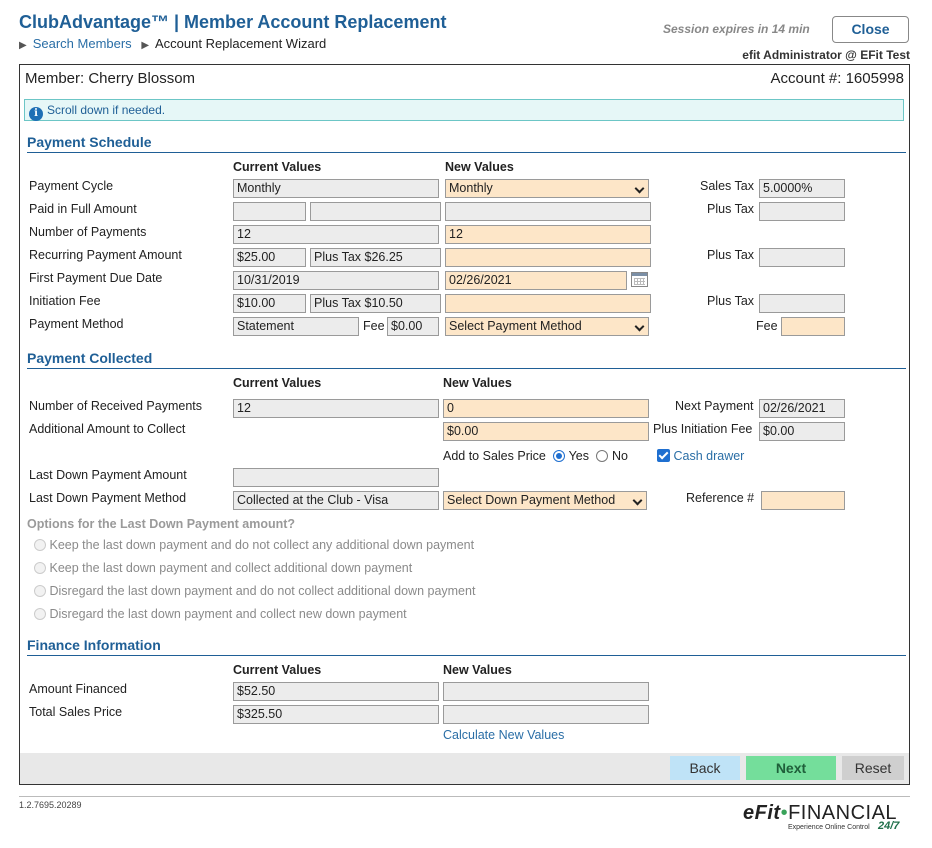 The height and width of the screenshot is (848, 932). I want to click on label-plus-initiation-fee: Plus Initiation Fee, so click(703, 429).